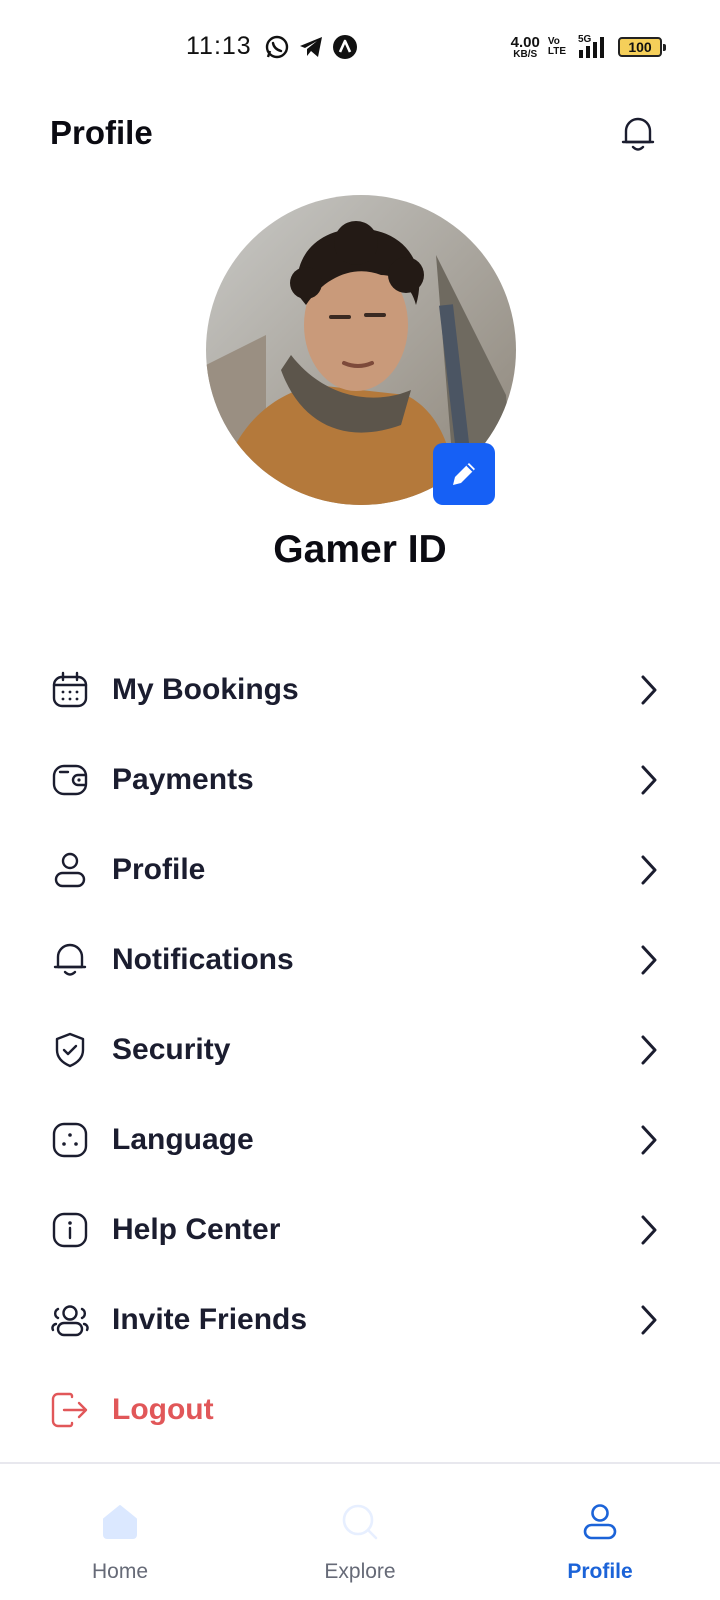  Describe the element at coordinates (525, 42) in the screenshot. I see `network-speed-value: 4.00` at that location.